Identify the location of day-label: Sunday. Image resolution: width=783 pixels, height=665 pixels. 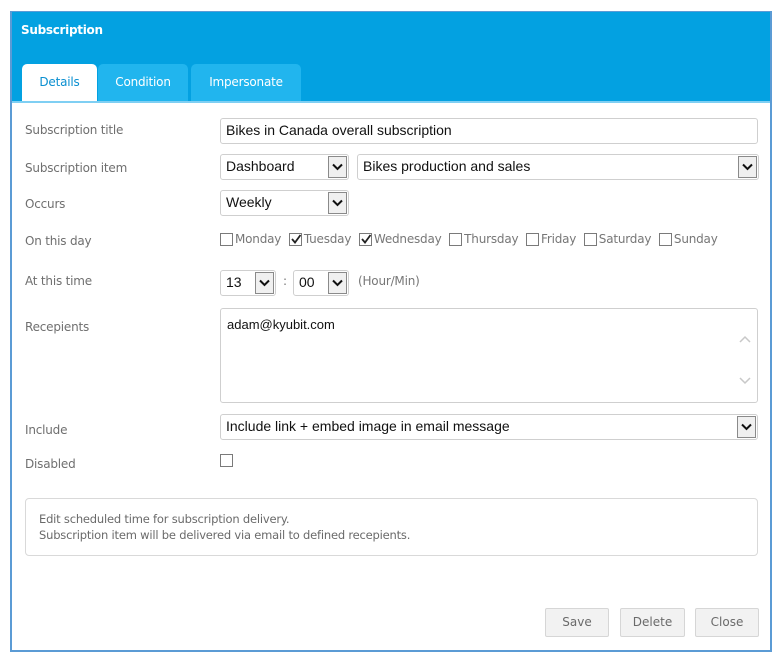
(695, 239).